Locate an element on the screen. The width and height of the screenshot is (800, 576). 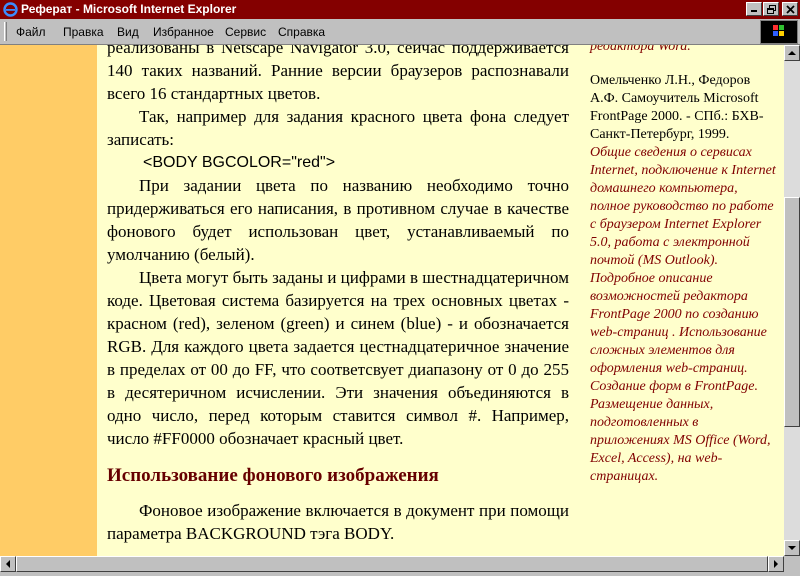
internet-explorer-icon is located at coordinates (10, 9).